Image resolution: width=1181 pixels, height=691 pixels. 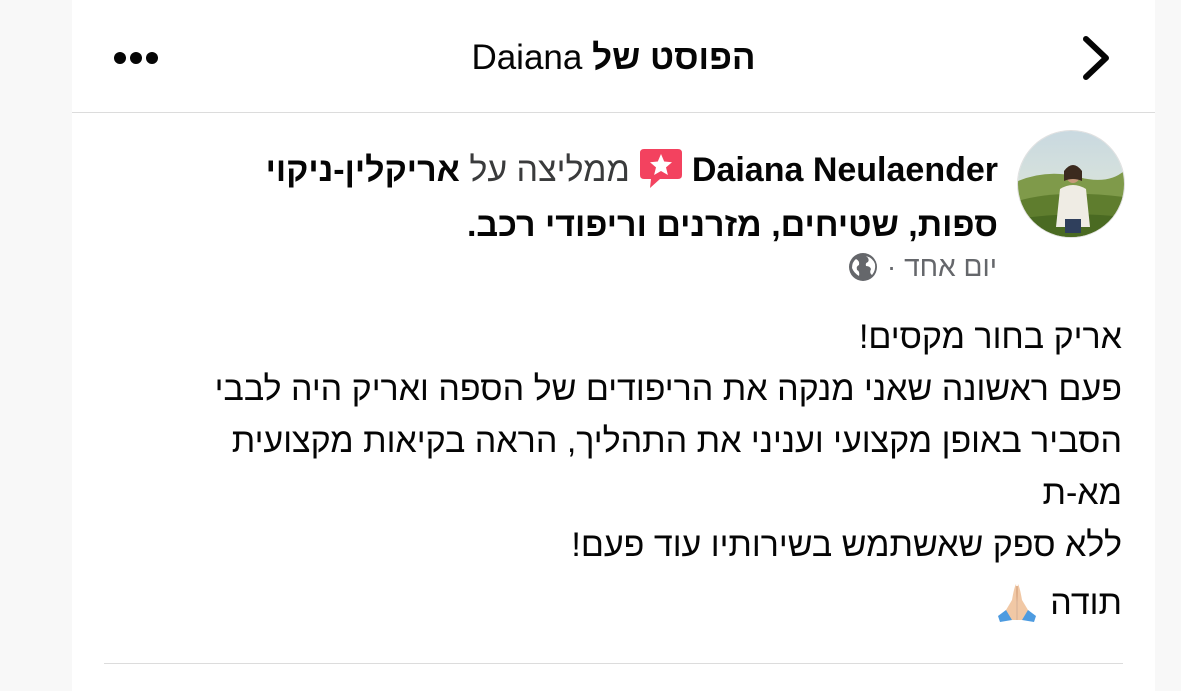 I want to click on post-body-line: ללא ספק שאשתמש בשירותיו עוד פעם!, so click(x=846, y=545).